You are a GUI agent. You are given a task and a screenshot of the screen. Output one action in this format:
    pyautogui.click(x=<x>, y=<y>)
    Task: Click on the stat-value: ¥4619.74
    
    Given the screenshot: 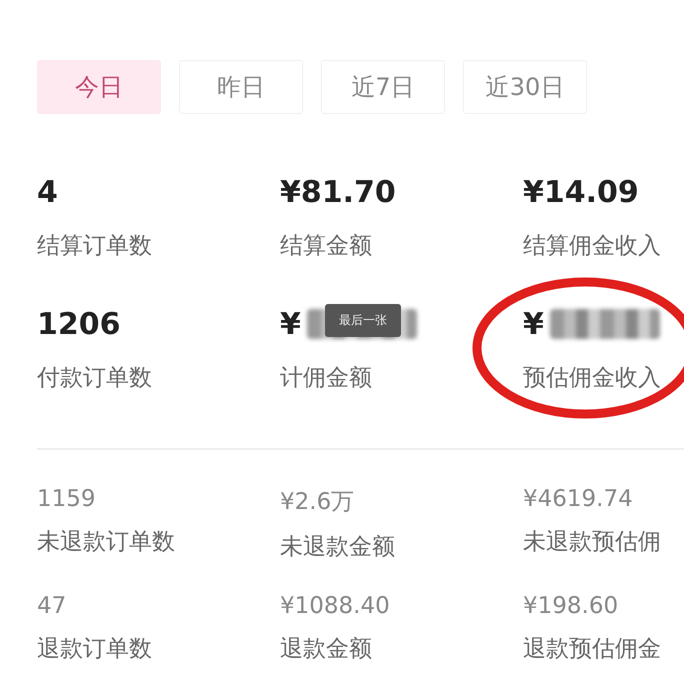 What is the action you would take?
    pyautogui.click(x=578, y=499)
    